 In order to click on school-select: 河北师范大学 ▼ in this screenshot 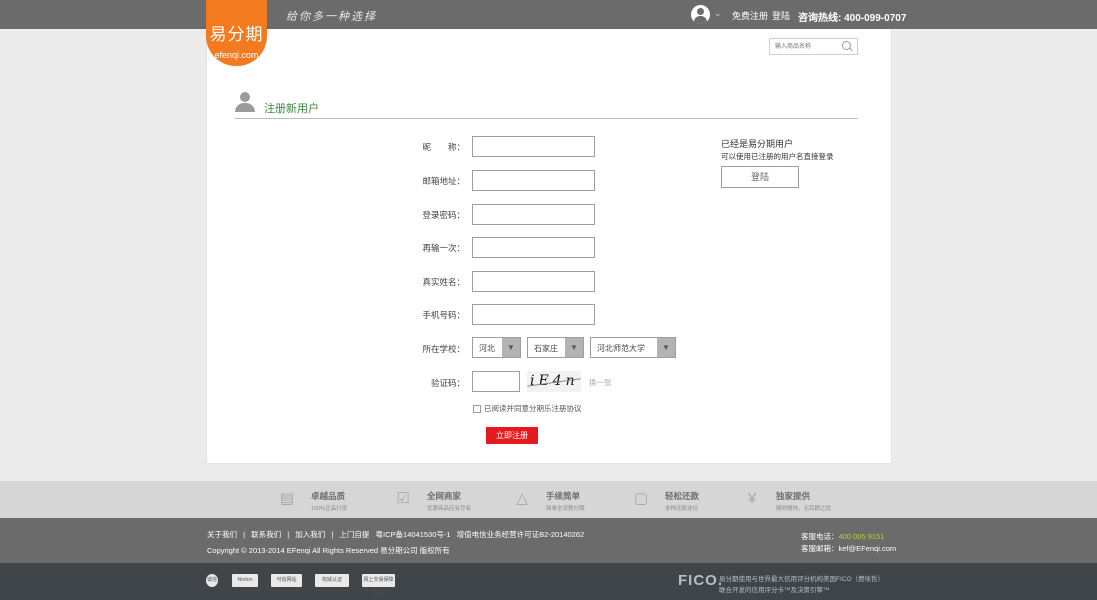, I will do `click(633, 347)`.